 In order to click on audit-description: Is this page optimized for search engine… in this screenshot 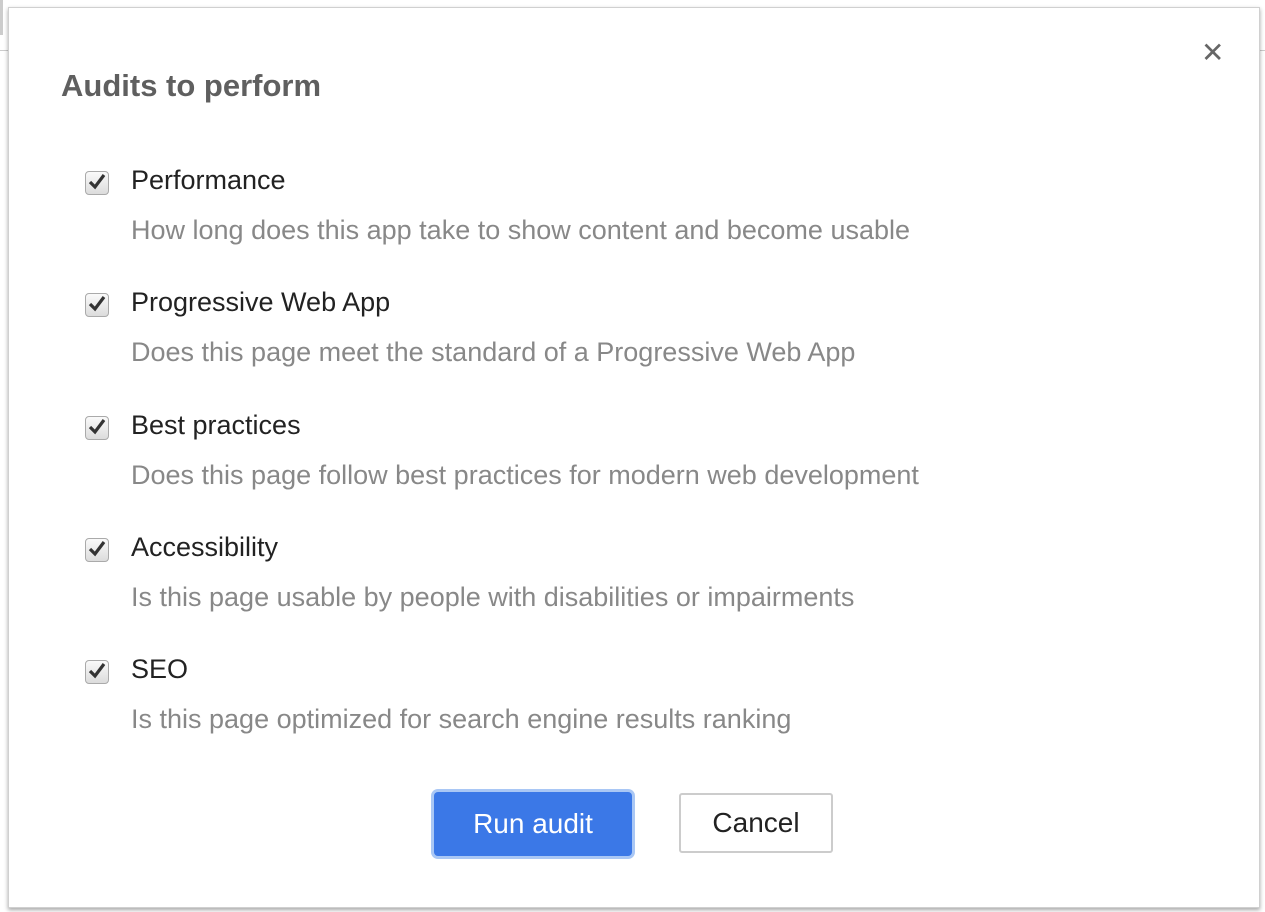, I will do `click(461, 719)`.